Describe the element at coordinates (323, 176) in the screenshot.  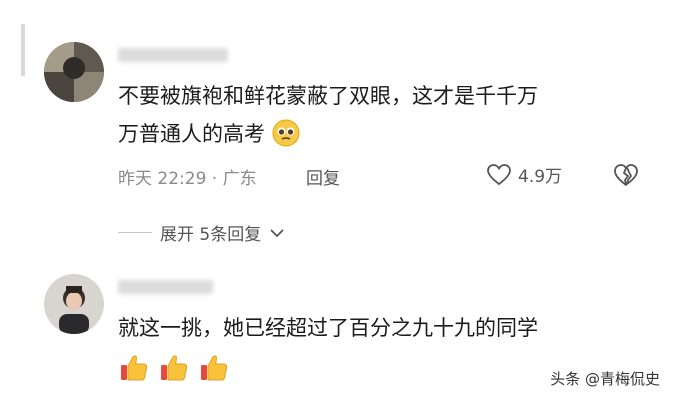
I see `reply-button: 回复` at that location.